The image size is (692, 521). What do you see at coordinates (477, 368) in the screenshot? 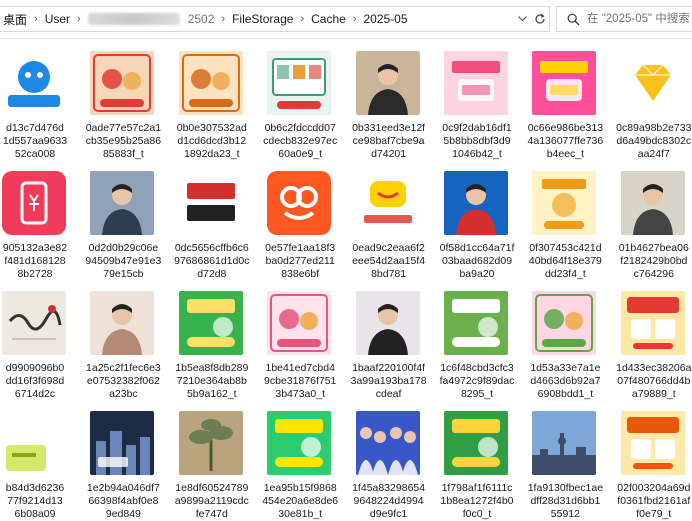
I see `file-name-line: 1c6f48cbd3cfc3` at bounding box center [477, 368].